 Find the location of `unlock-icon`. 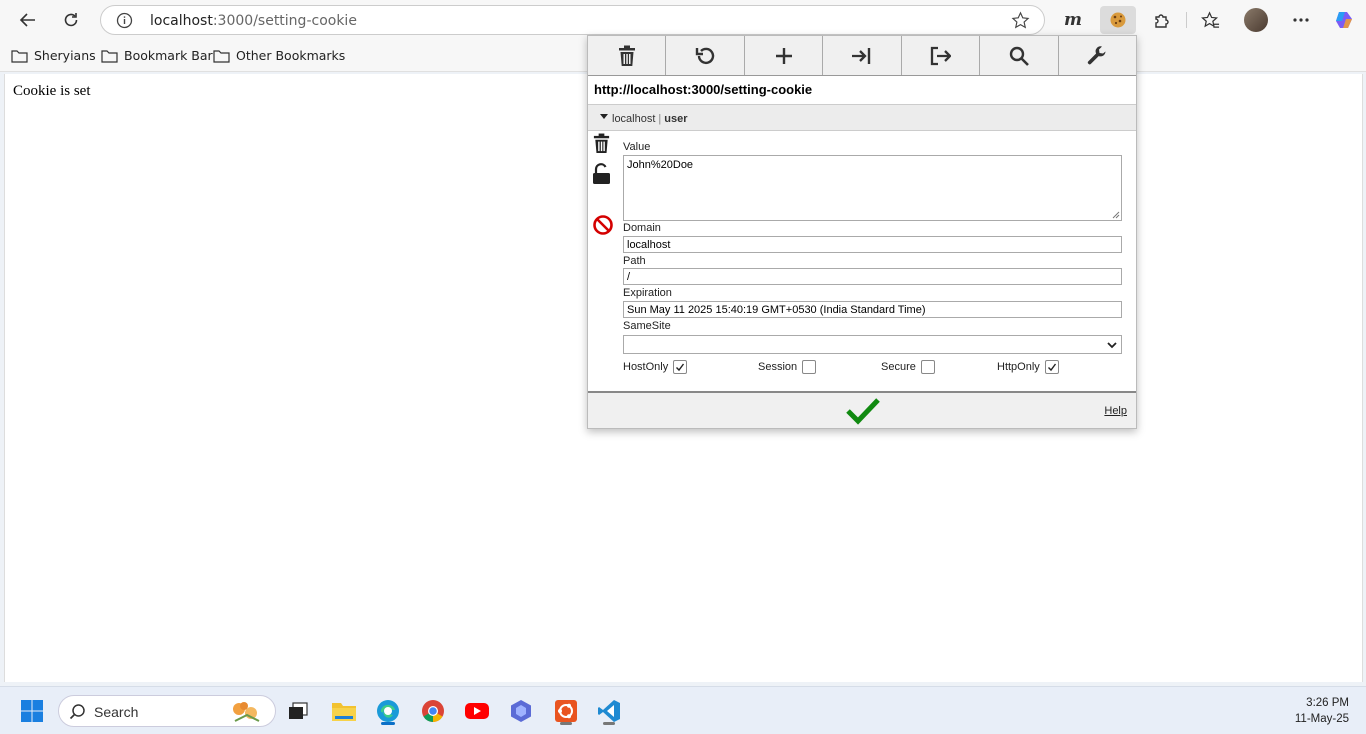

unlock-icon is located at coordinates (601, 173).